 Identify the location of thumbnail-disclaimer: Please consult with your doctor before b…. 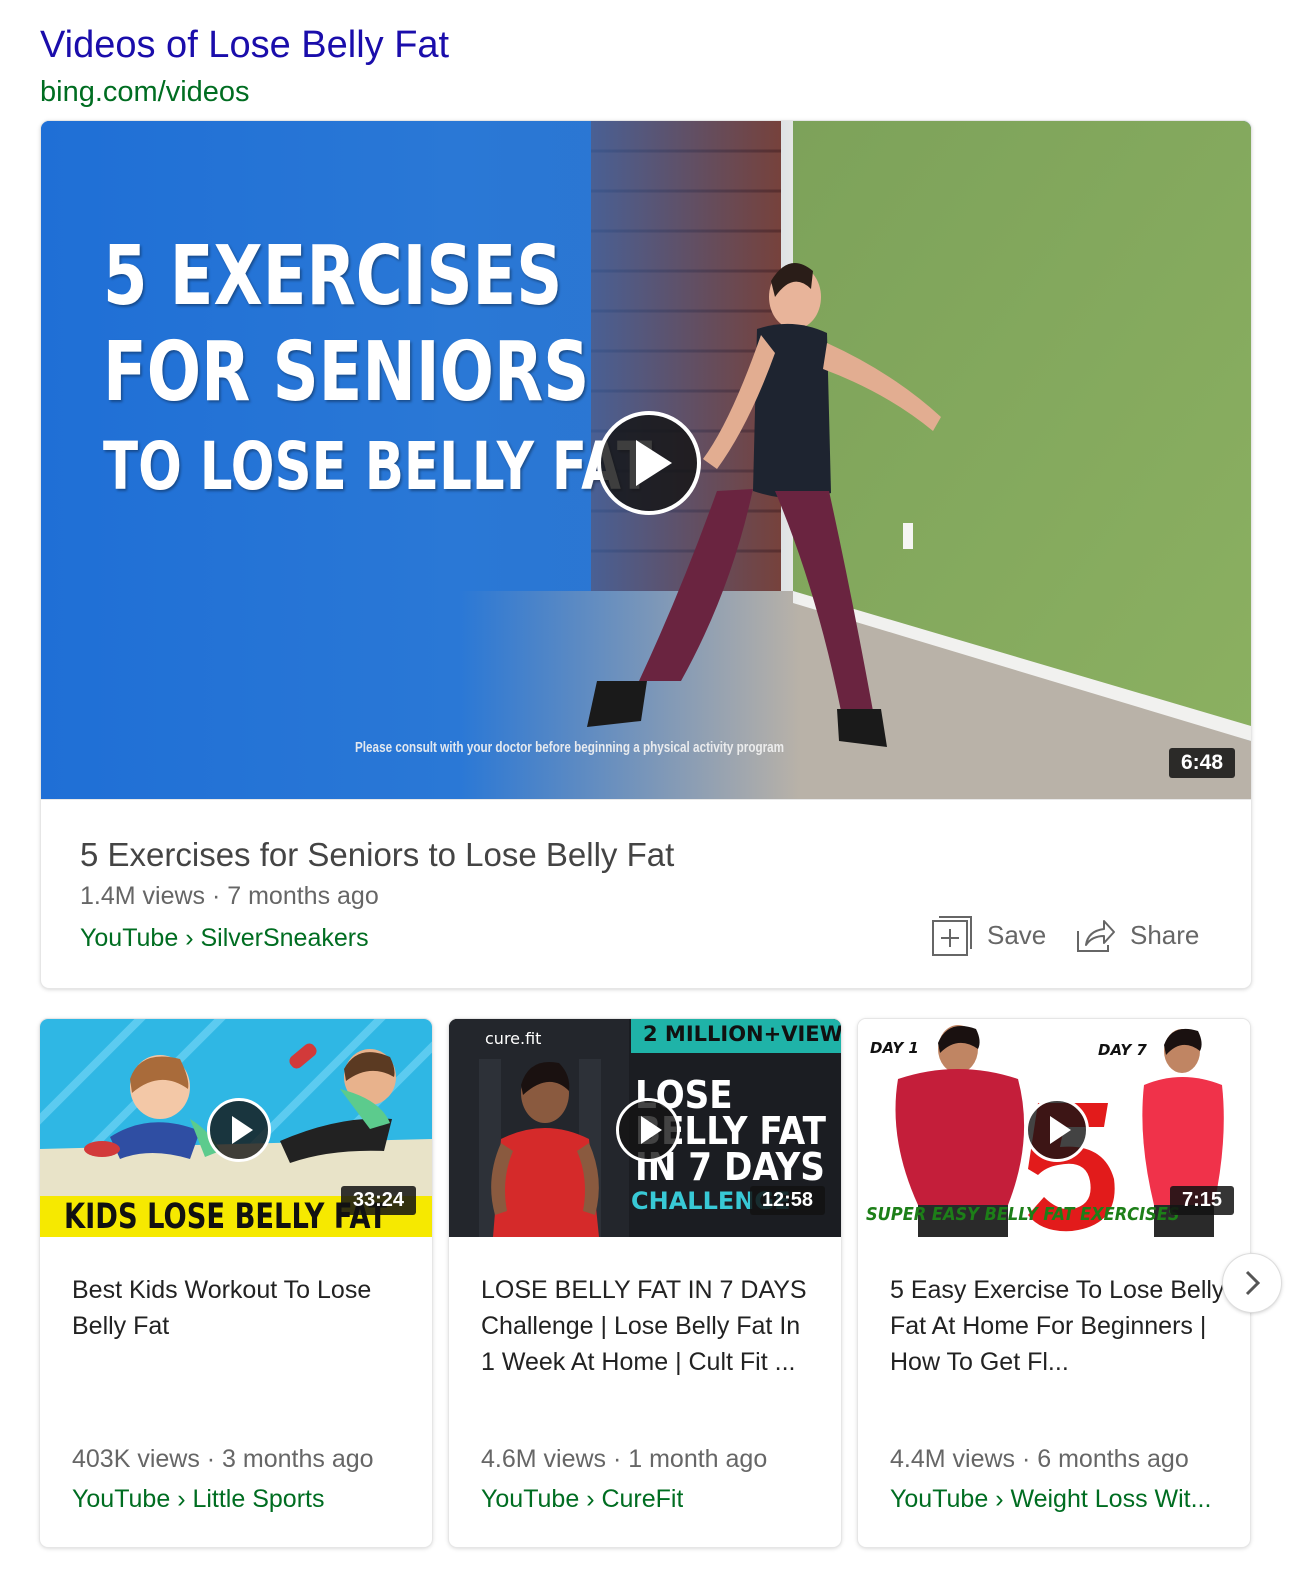
(570, 747).